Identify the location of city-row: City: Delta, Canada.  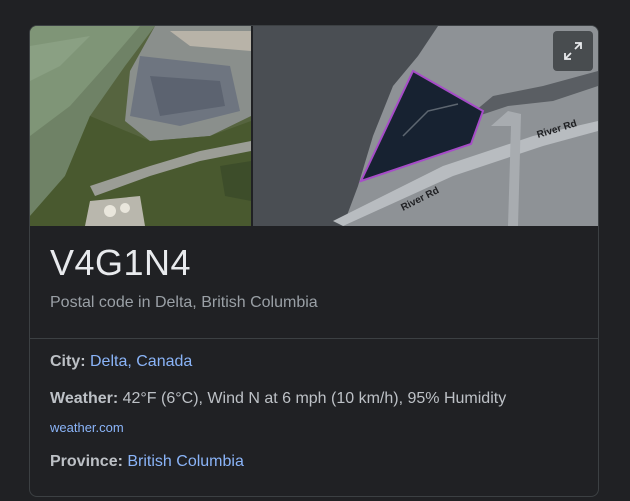
(121, 362).